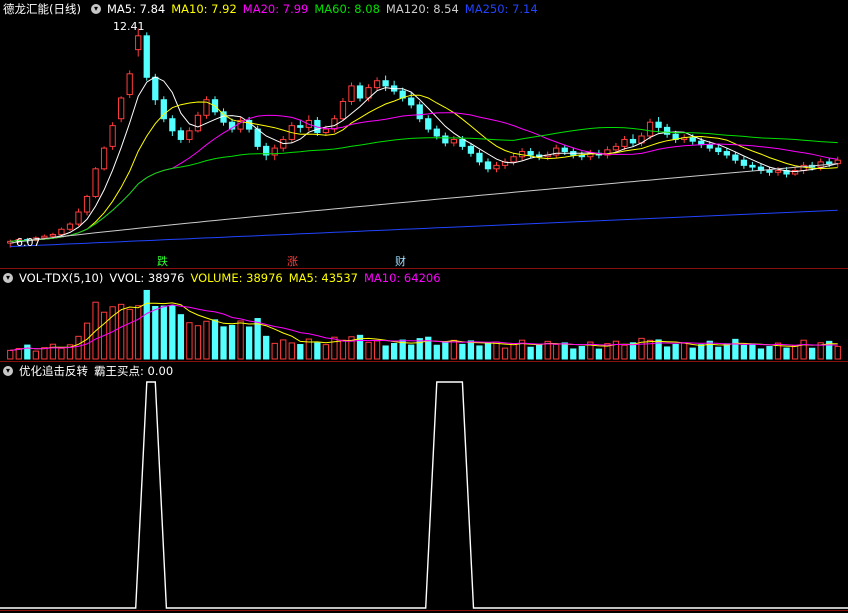 The height and width of the screenshot is (613, 848). I want to click on mark-cai: 财, so click(400, 261).